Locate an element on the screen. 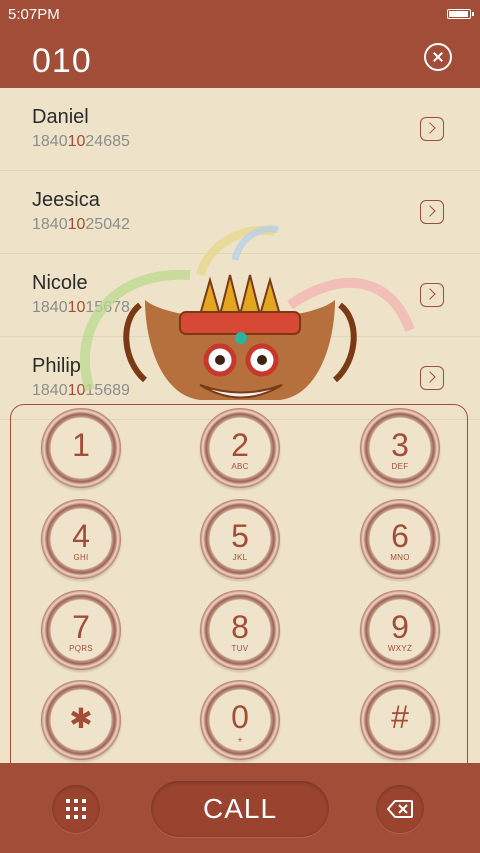  backspace-icon is located at coordinates (400, 809).